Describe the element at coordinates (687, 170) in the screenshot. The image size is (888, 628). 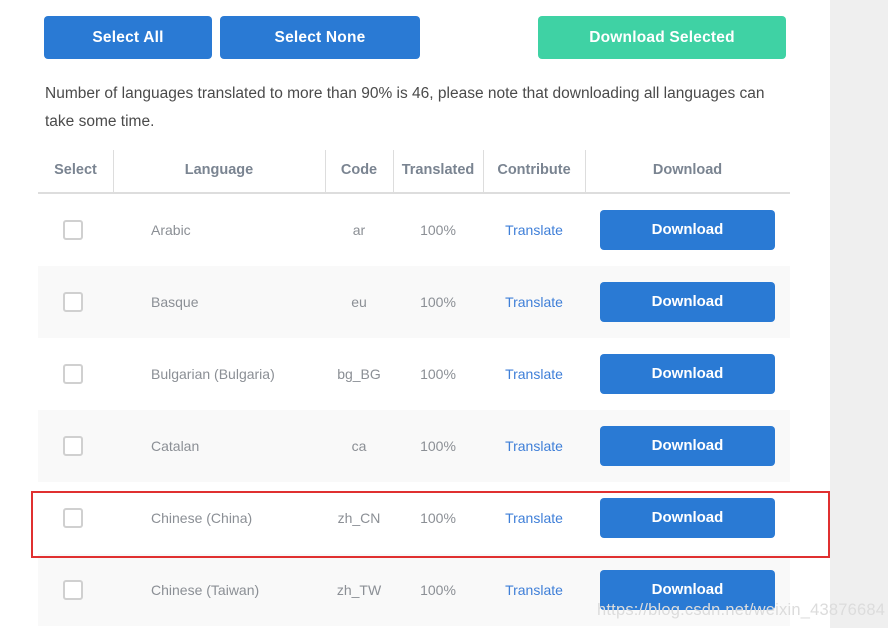
I see `column-header-download: Download` at that location.